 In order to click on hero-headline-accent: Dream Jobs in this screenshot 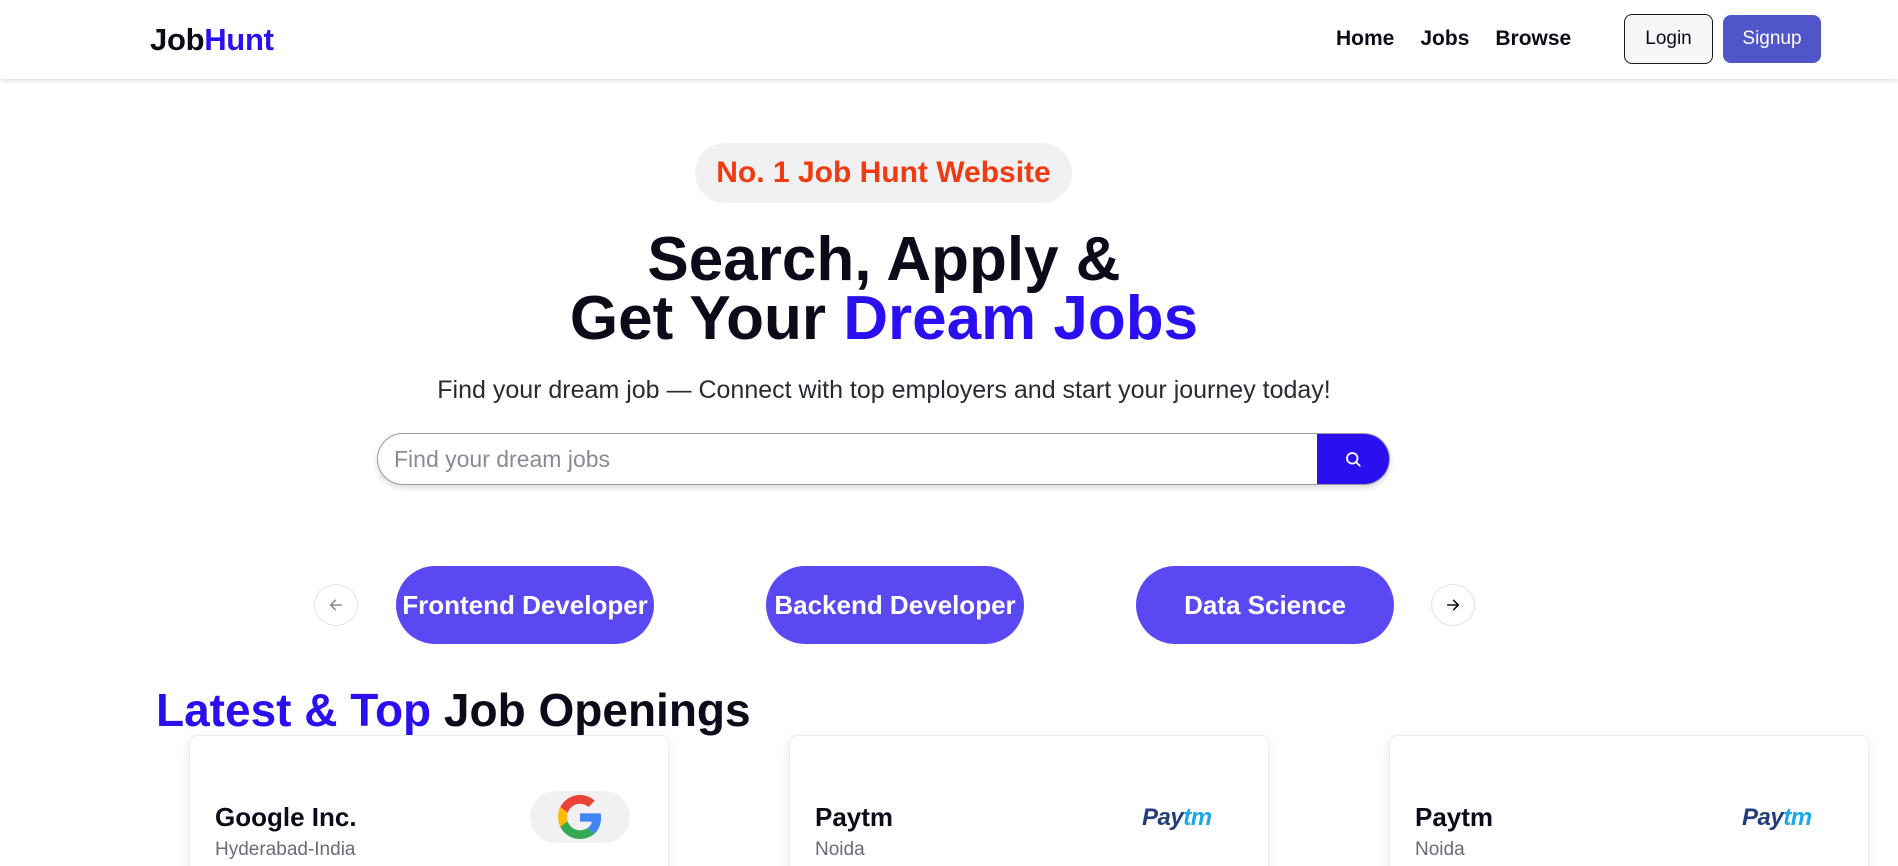, I will do `click(1021, 318)`.